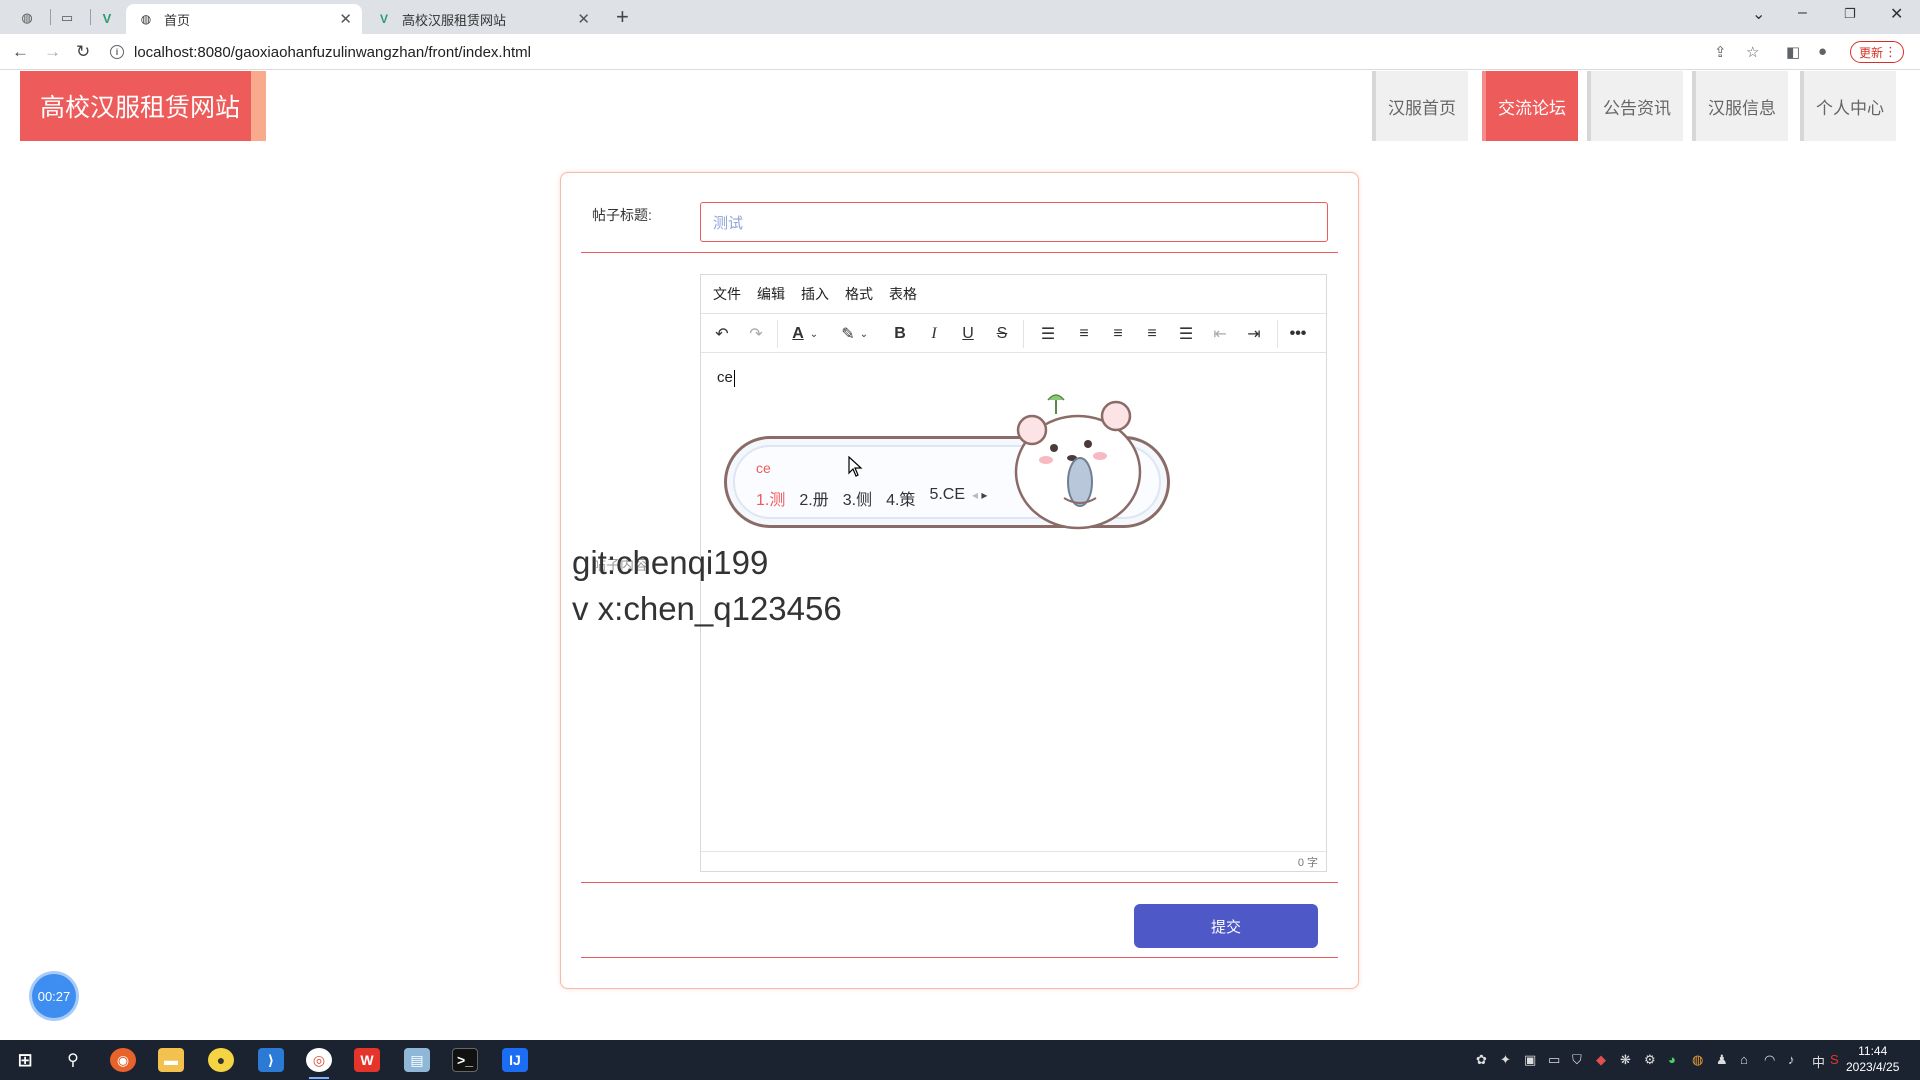  I want to click on site-logo: 高校汉服租赁网站, so click(135, 106).